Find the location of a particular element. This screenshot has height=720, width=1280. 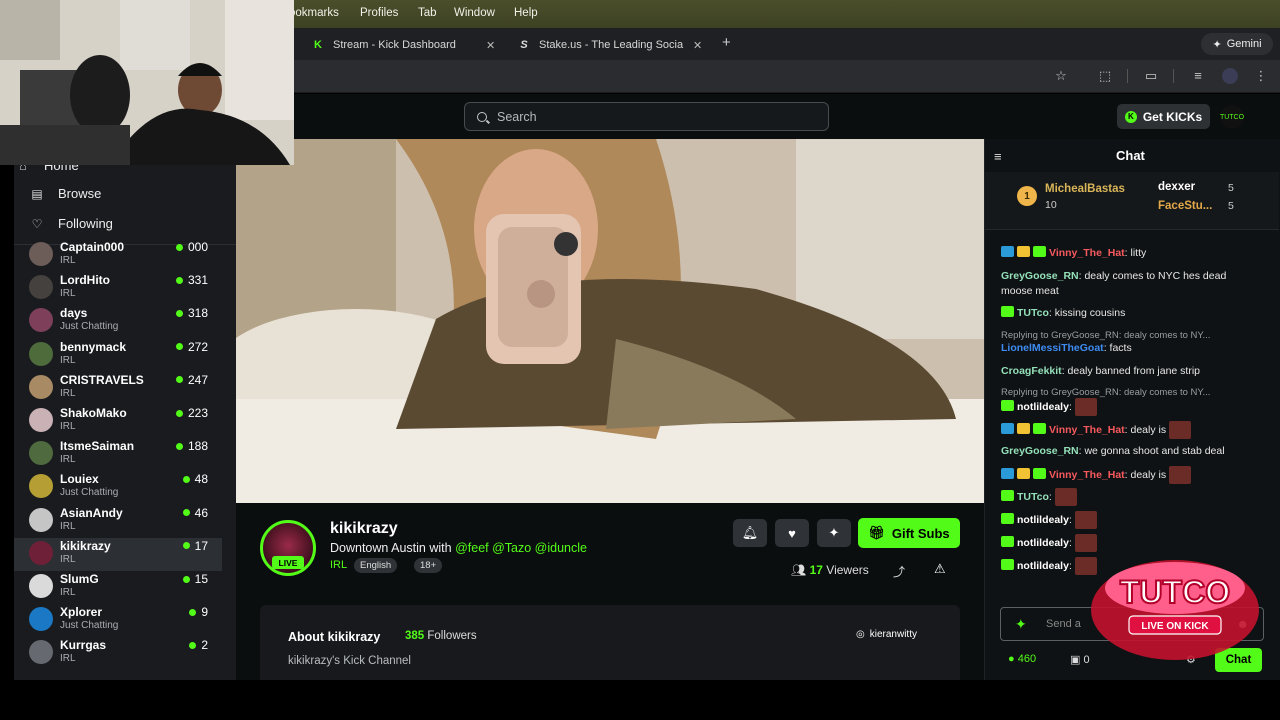

tab-stake: S Stake.us - The Leading Socia ✕ is located at coordinates (613, 45).